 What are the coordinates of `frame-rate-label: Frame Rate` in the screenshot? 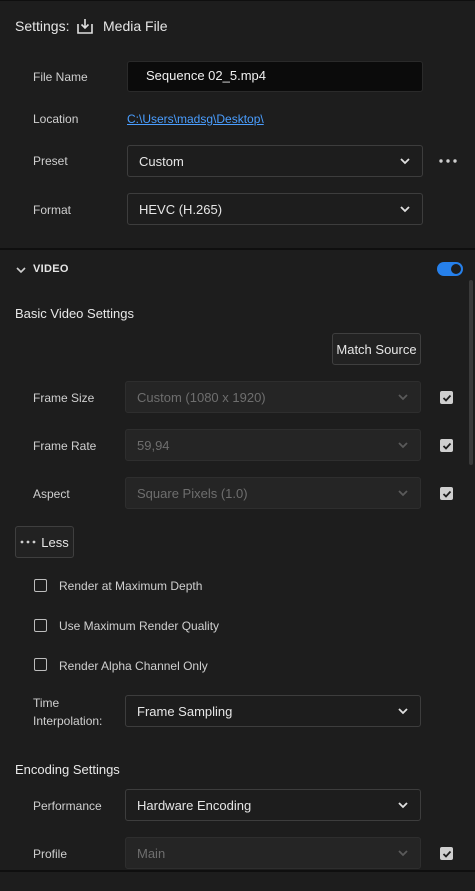 It's located at (65, 446).